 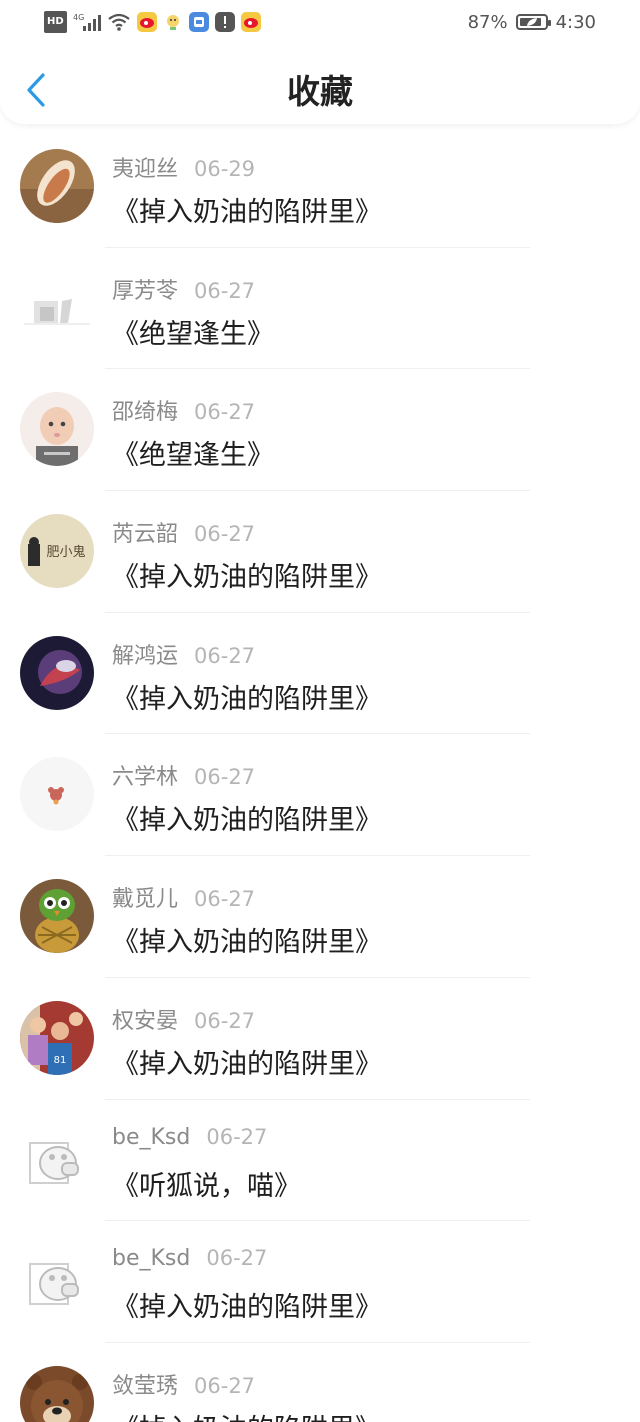 What do you see at coordinates (173, 22) in the screenshot?
I see `baby-app-icon` at bounding box center [173, 22].